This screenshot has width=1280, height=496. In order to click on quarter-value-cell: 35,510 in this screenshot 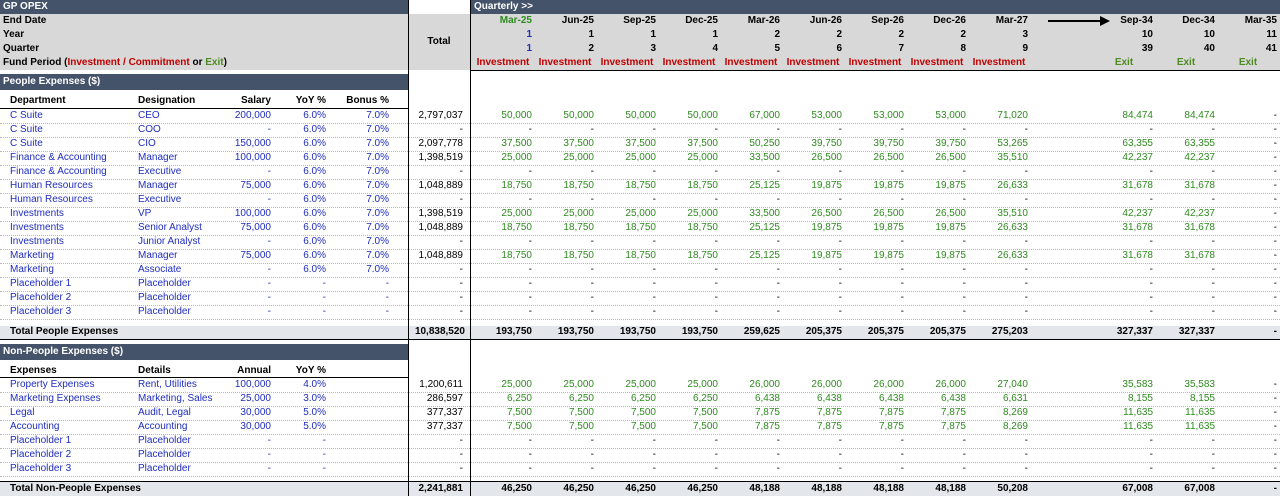, I will do `click(998, 214)`.